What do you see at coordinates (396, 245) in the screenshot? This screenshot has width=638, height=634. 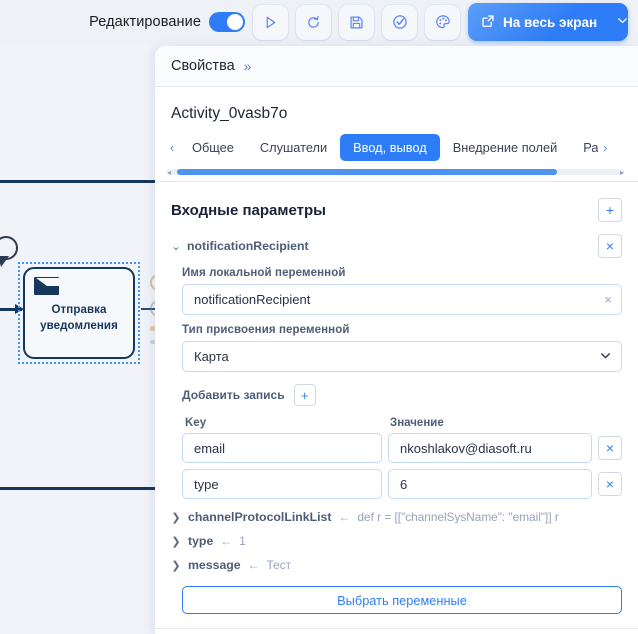 I see `param-row-notification-recipient: ⌄ notificationRecipient ×` at bounding box center [396, 245].